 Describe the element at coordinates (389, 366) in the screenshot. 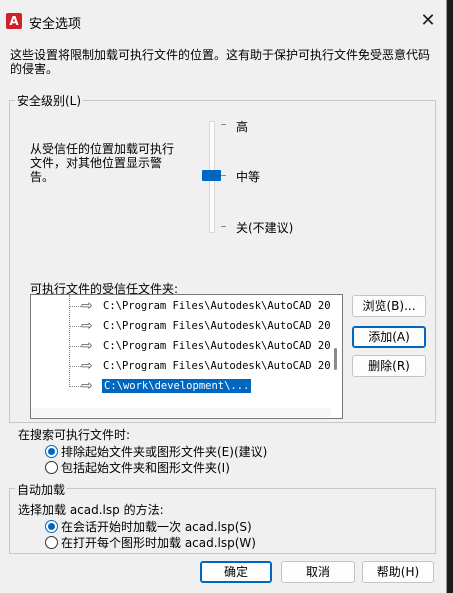

I see `delete-button: 删除(R)` at that location.